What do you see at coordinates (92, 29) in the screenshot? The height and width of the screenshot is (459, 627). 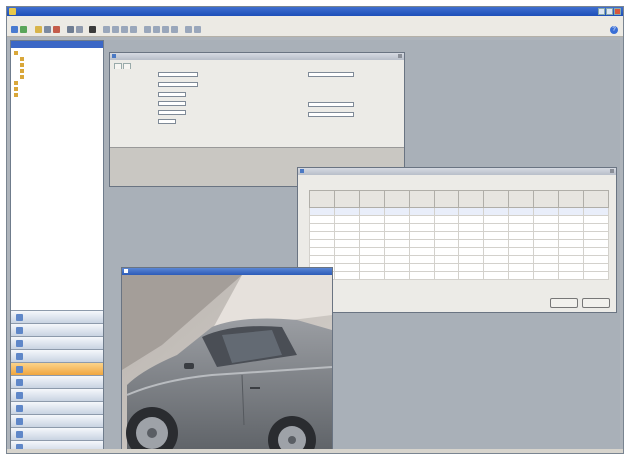 I see `stop-icon` at bounding box center [92, 29].